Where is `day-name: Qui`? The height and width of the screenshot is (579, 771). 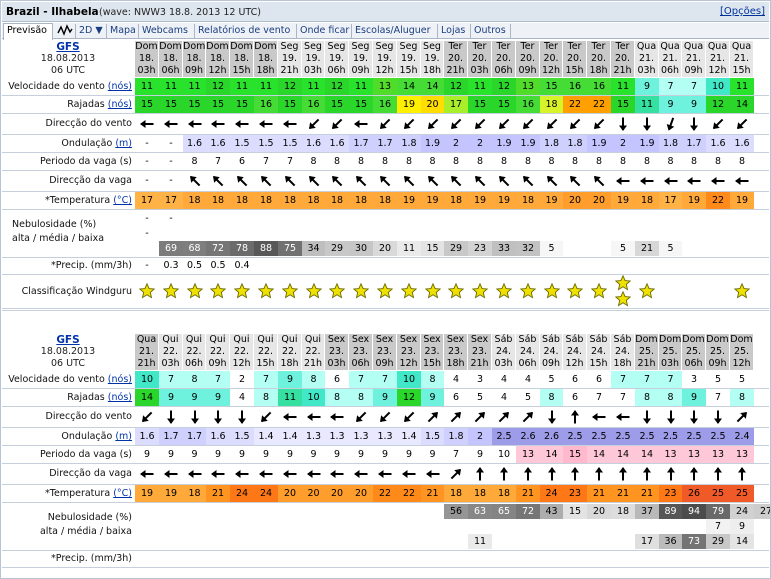 day-name: Qui is located at coordinates (194, 339).